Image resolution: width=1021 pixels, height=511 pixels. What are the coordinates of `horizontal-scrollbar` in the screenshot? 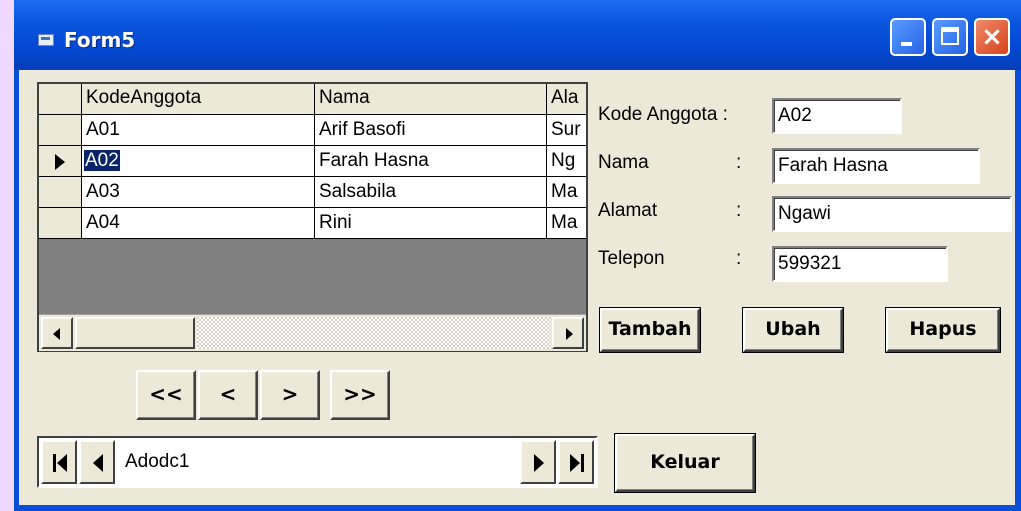 It's located at (312, 332).